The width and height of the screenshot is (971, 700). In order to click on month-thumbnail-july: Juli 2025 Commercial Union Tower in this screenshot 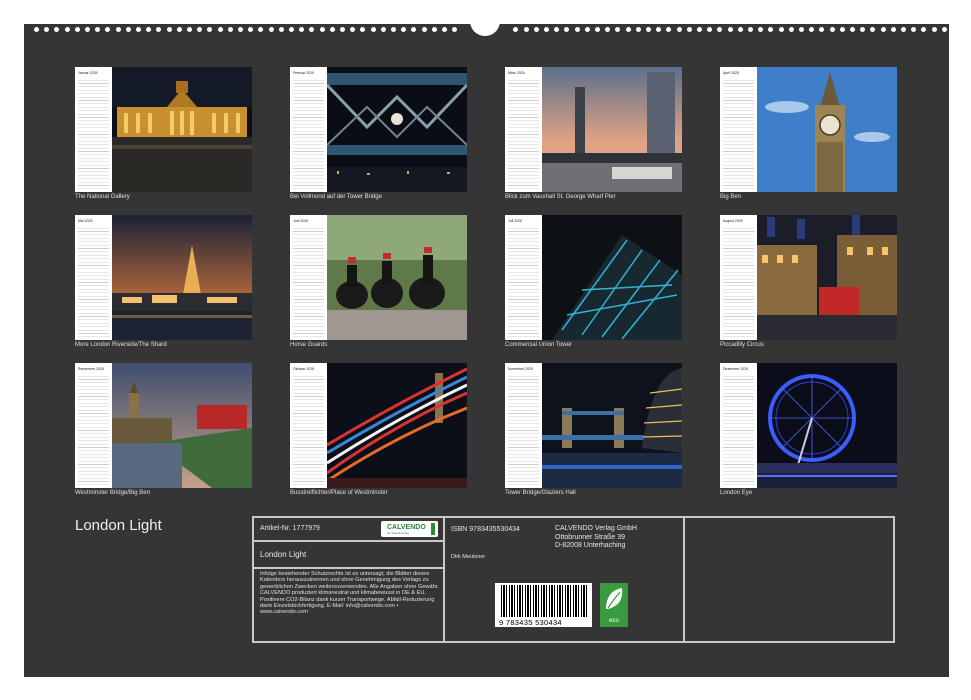, I will do `click(593, 281)`.